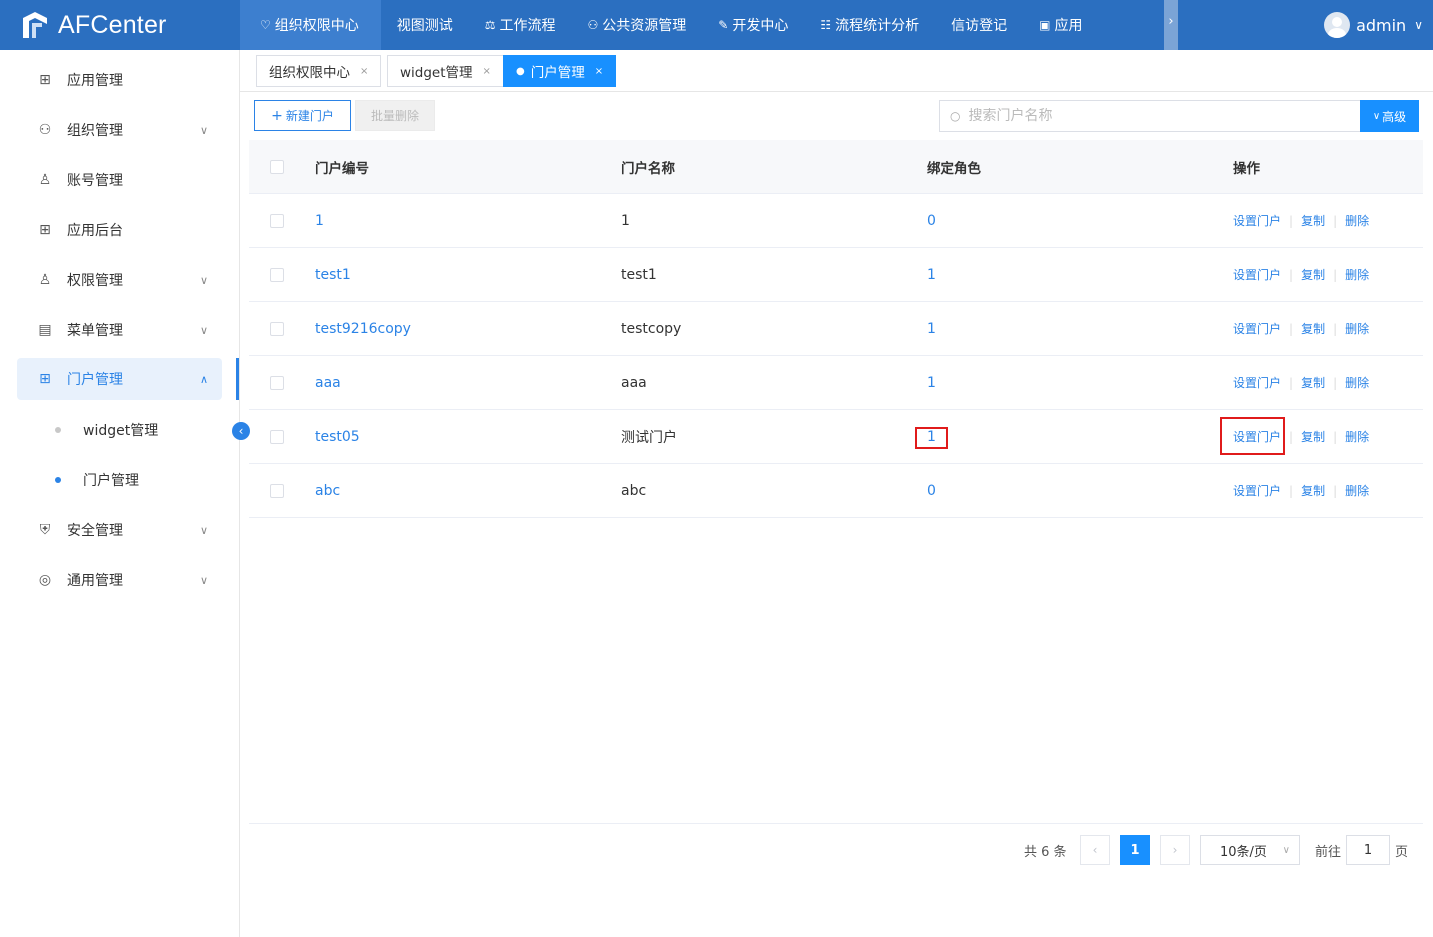  I want to click on advanced-search-button: ∨ 高级, so click(1389, 116).